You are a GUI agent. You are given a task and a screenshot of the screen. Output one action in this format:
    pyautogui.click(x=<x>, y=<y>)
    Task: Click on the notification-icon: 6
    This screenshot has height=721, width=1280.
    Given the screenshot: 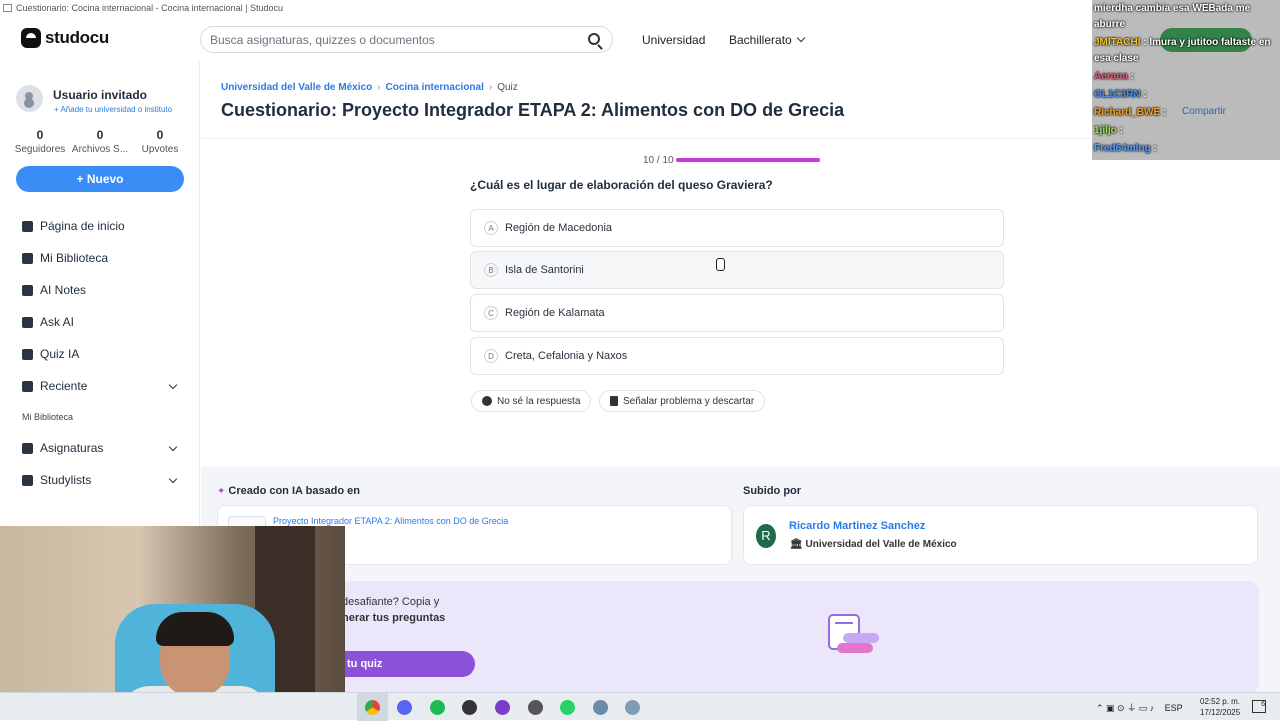 What is the action you would take?
    pyautogui.click(x=1259, y=706)
    